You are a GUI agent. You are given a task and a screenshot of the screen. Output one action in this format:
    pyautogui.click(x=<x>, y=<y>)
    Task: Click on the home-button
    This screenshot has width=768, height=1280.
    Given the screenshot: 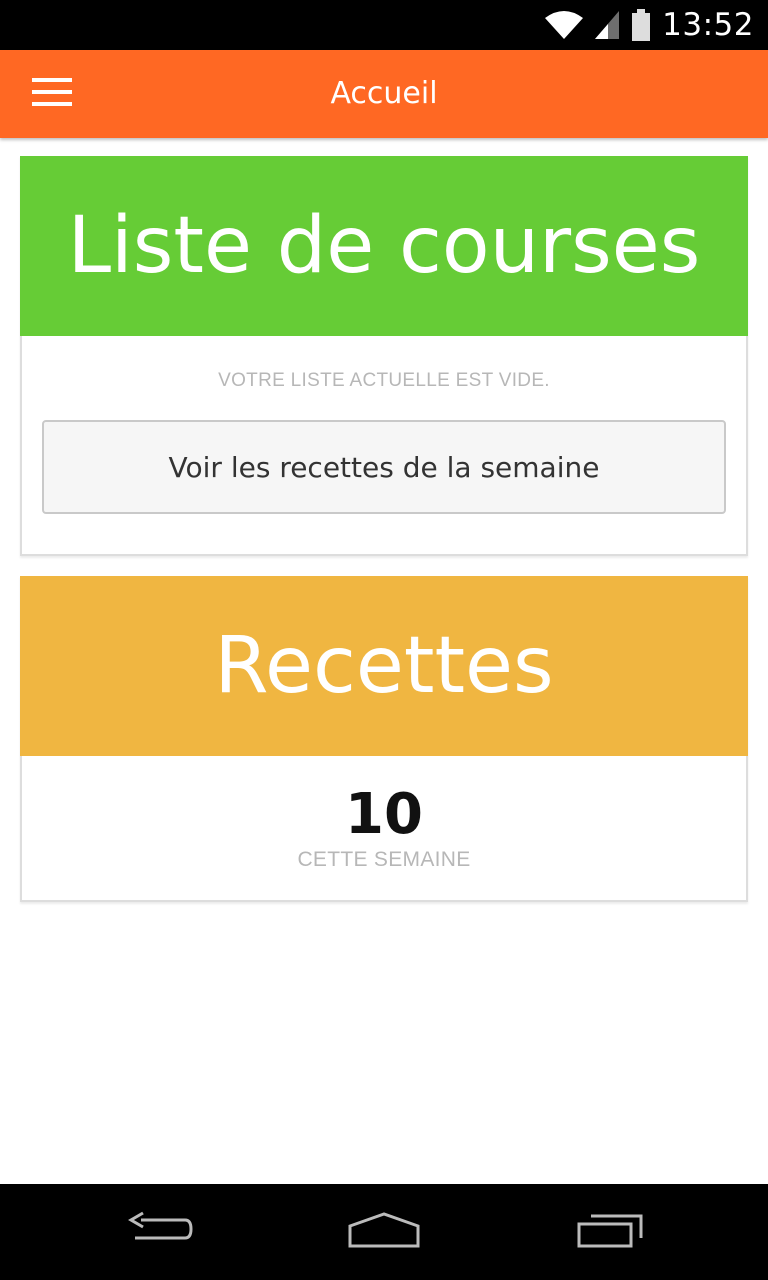 What is the action you would take?
    pyautogui.click(x=384, y=1232)
    